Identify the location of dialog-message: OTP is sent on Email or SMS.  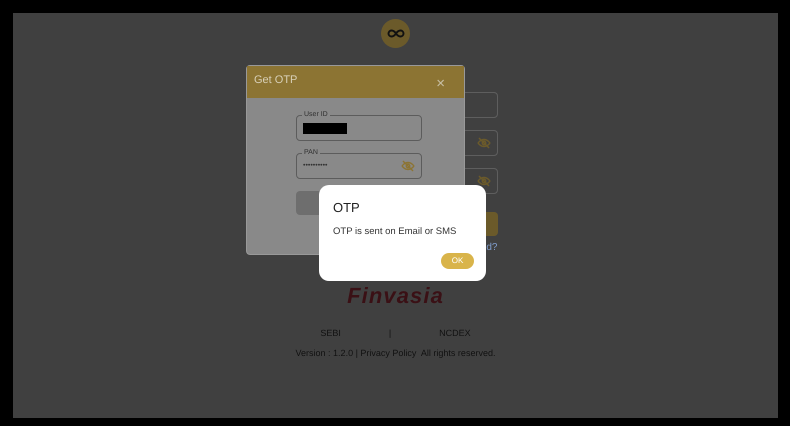
(395, 232).